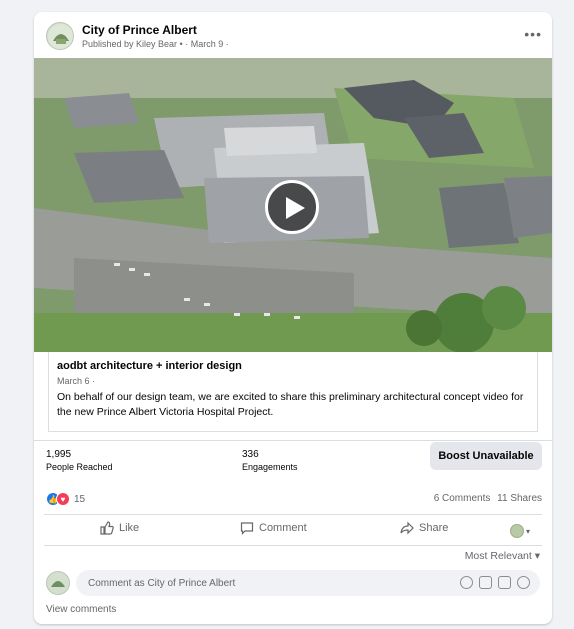 The width and height of the screenshot is (574, 629). Describe the element at coordinates (293, 499) in the screenshot. I see `engagement-counts: 👍 ♥ 15 6 Comments 11 Shares` at that location.